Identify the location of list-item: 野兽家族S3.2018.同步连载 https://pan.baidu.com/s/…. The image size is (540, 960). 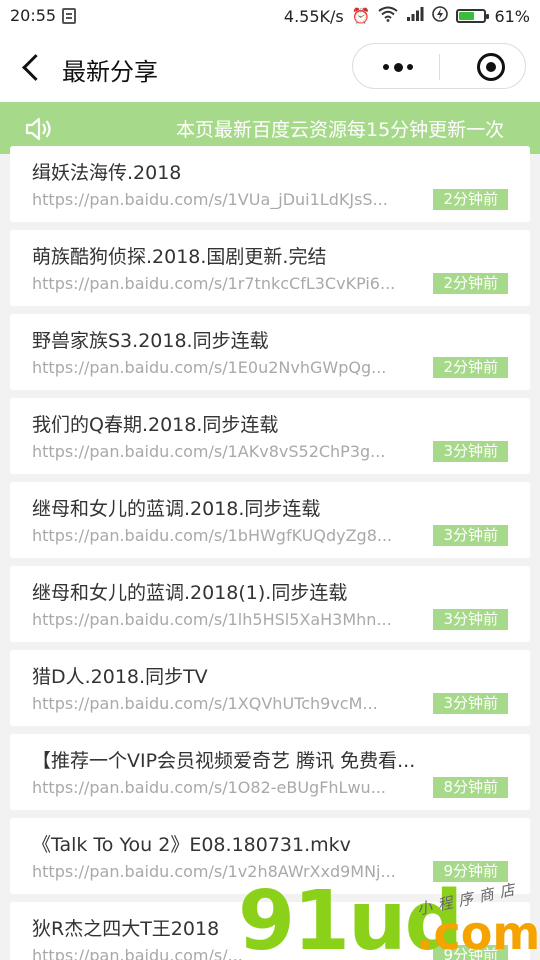
(270, 352).